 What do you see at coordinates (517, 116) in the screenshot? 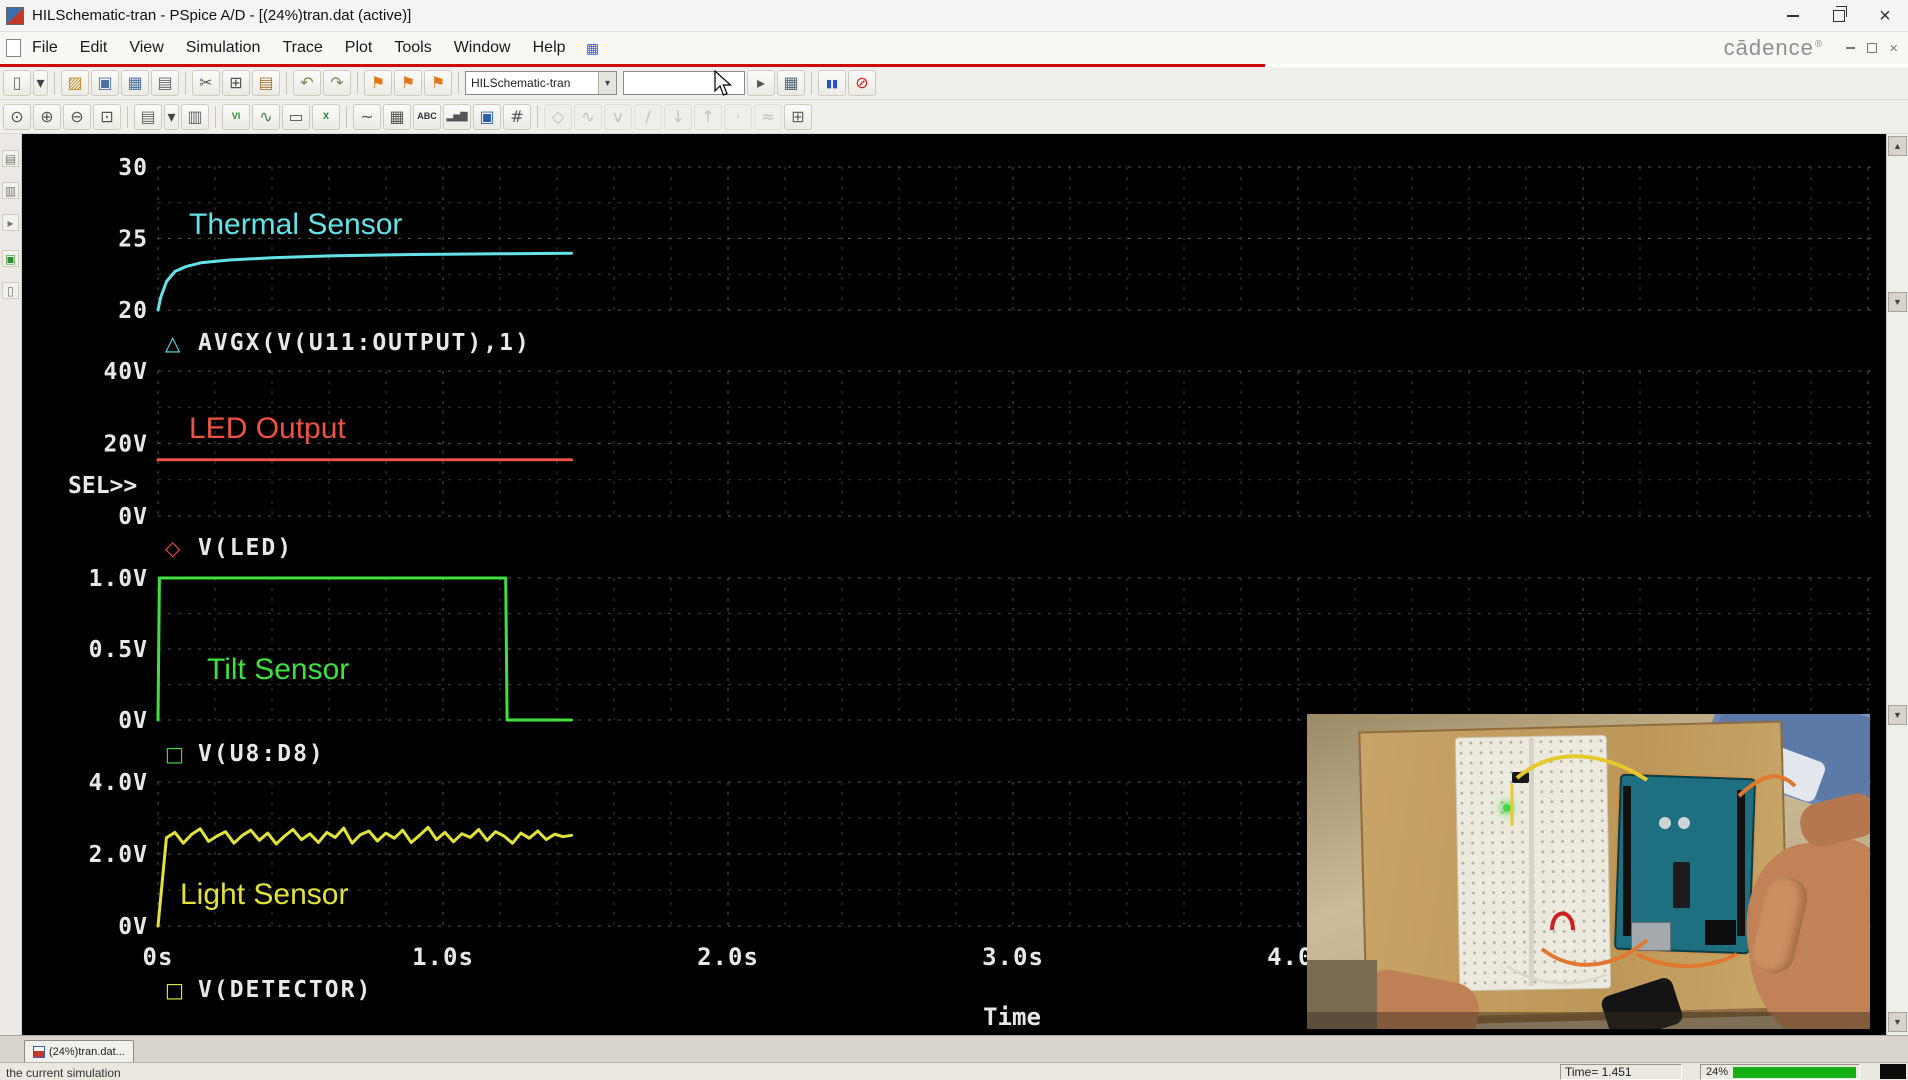
I see `grid-button: #` at bounding box center [517, 116].